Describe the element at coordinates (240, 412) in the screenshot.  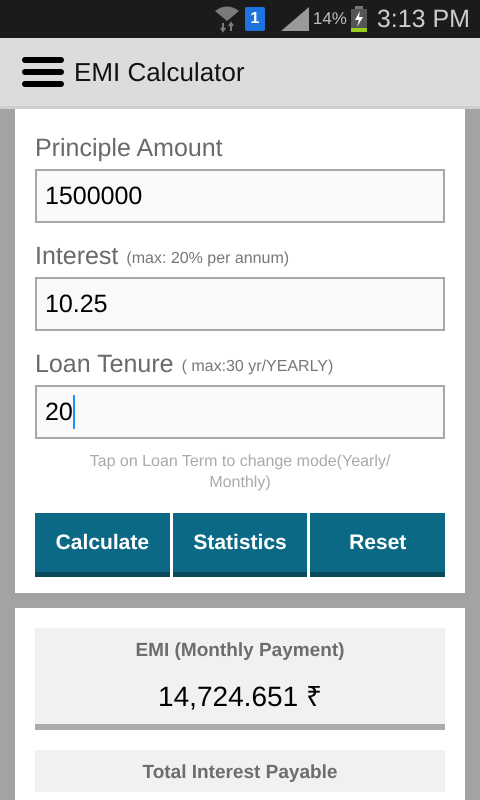
I see `input-field: 20` at that location.